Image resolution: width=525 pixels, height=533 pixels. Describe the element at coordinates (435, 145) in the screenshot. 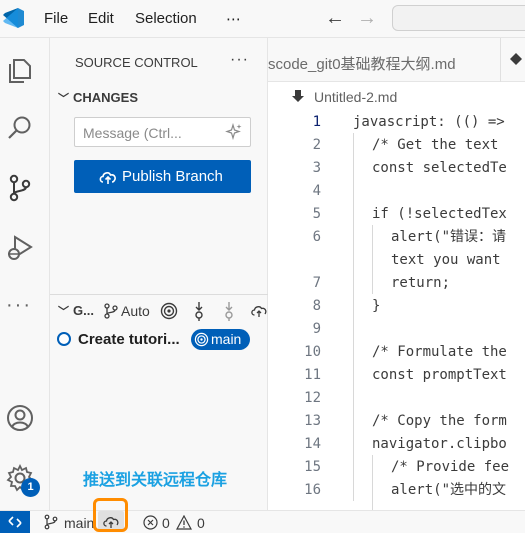

I see `code-line: /* Get the text` at that location.